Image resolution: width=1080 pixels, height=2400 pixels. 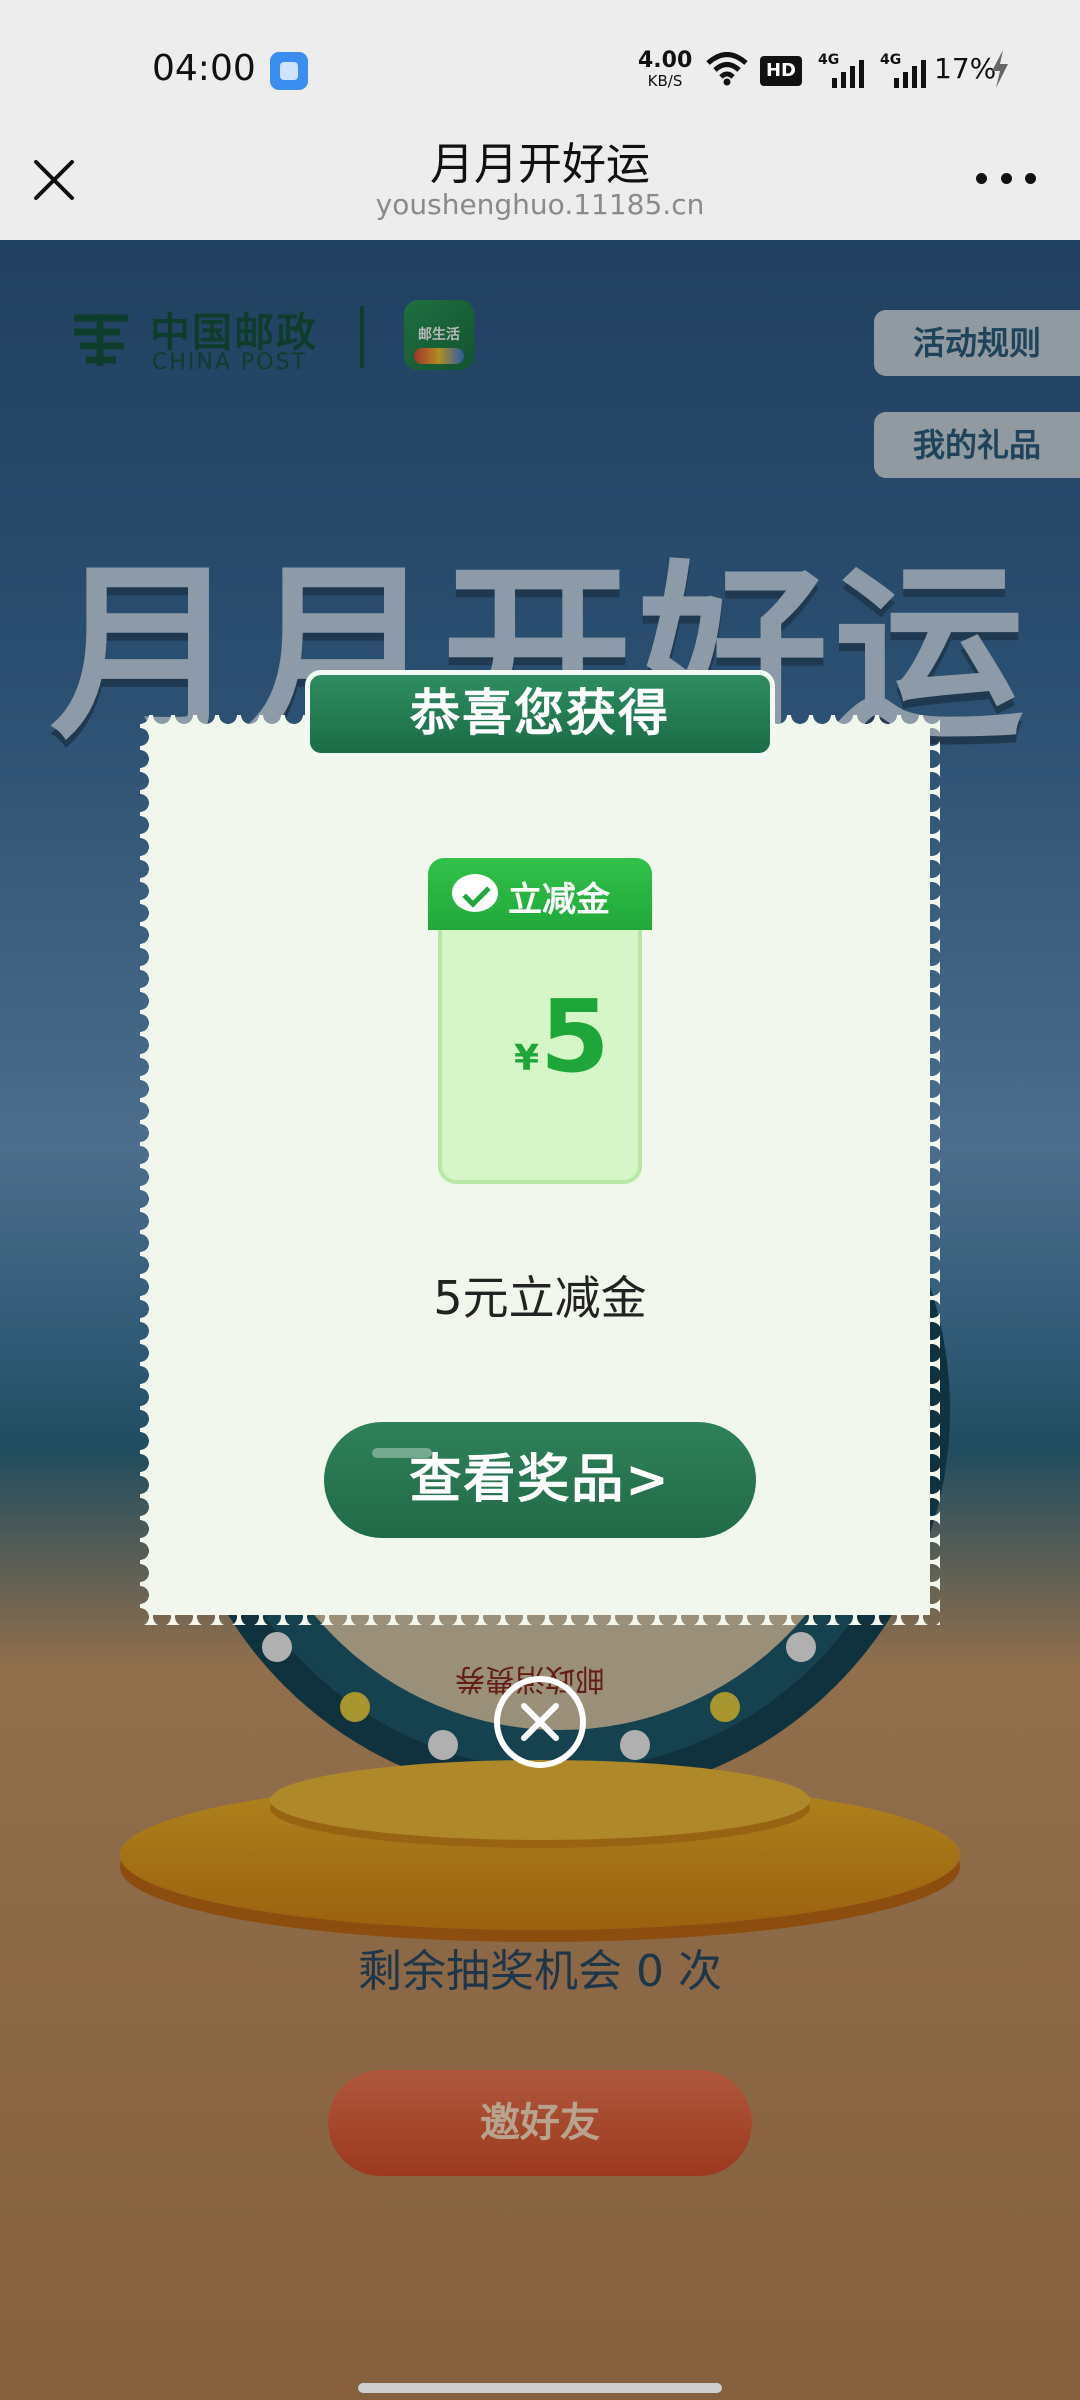 I want to click on page-domain: youshenghuo.11185.cn, so click(x=540, y=204).